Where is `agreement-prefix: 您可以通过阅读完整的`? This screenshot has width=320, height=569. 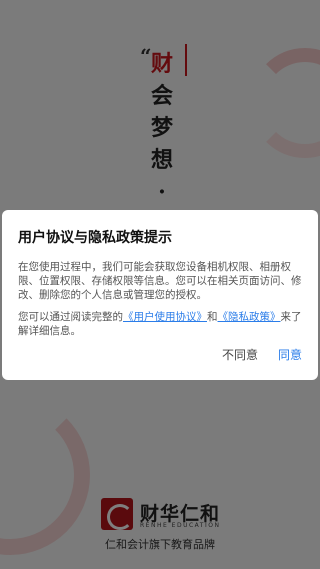
agreement-prefix: 您可以通过阅读完整的 is located at coordinates (70, 317).